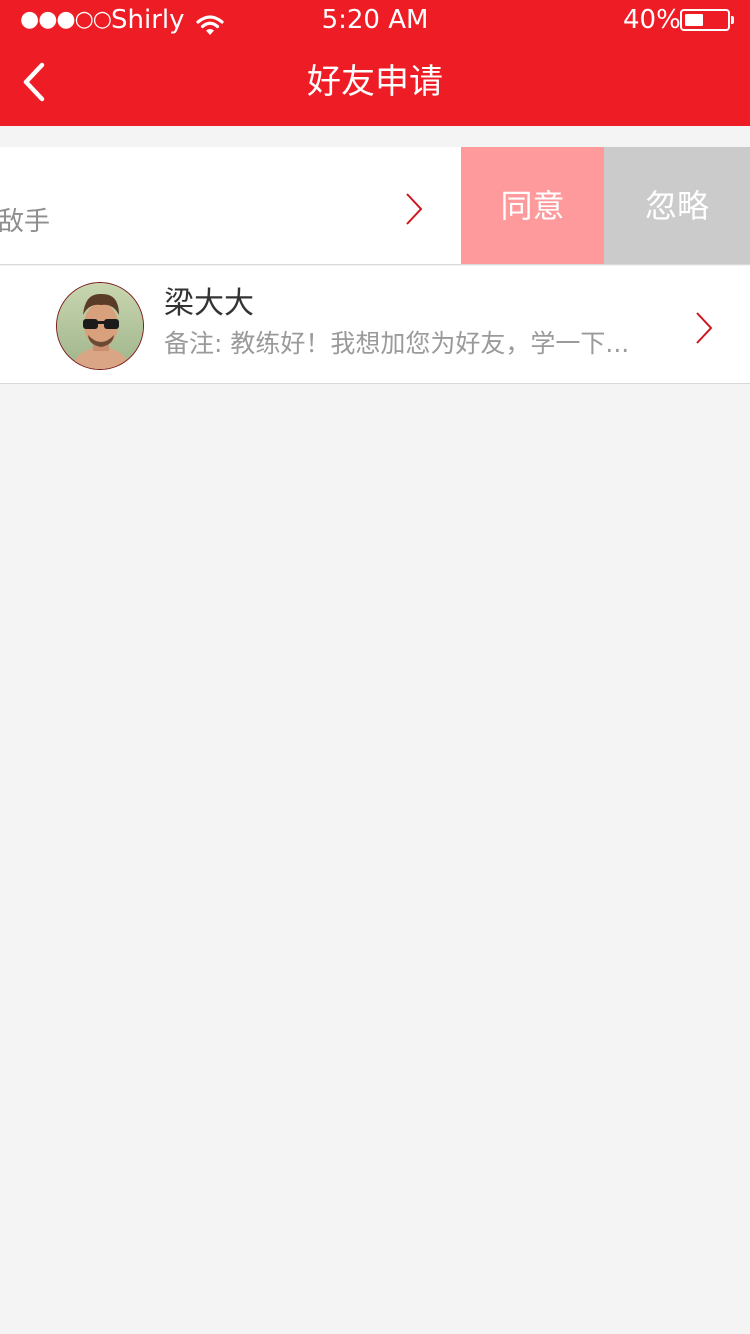  Describe the element at coordinates (209, 303) in the screenshot. I see `requester-name: 梁大大` at that location.